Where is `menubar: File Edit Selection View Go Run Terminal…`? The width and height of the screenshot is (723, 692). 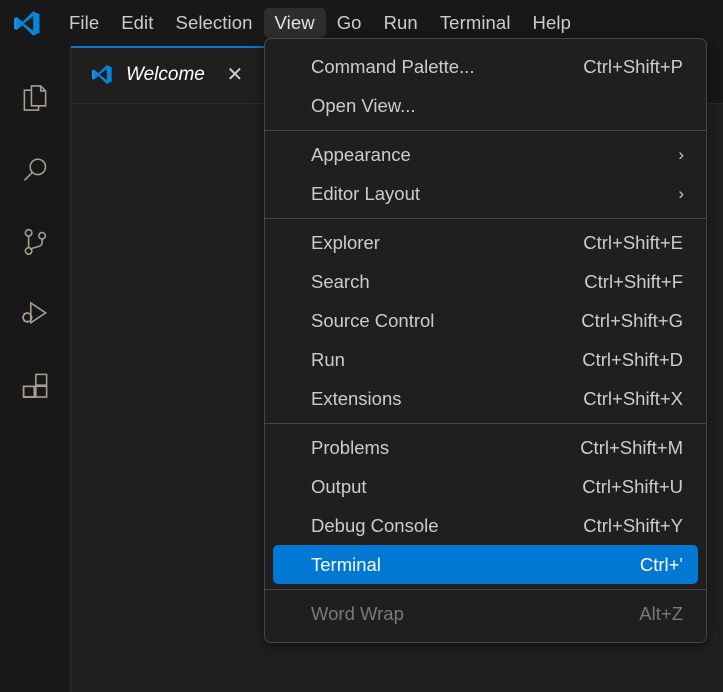 menubar: File Edit Selection View Go Run Terminal… is located at coordinates (320, 23).